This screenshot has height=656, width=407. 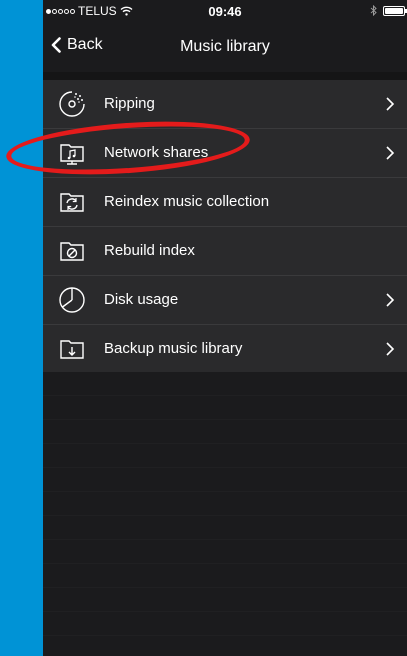 I want to click on menu-item-backup: Backup music library, so click(x=225, y=349).